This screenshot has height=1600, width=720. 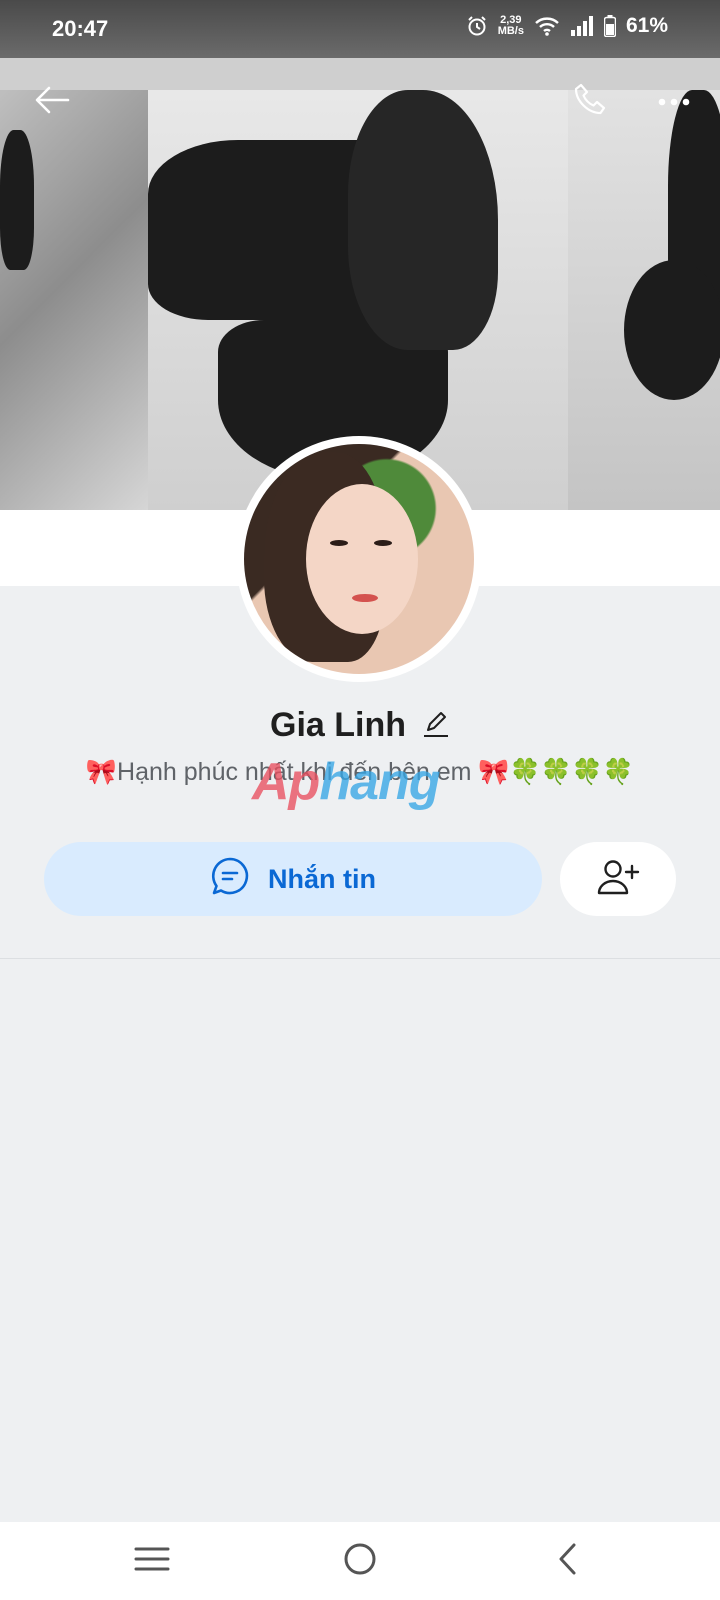 I want to click on message-button: Nhắn tin, so click(x=293, y=879).